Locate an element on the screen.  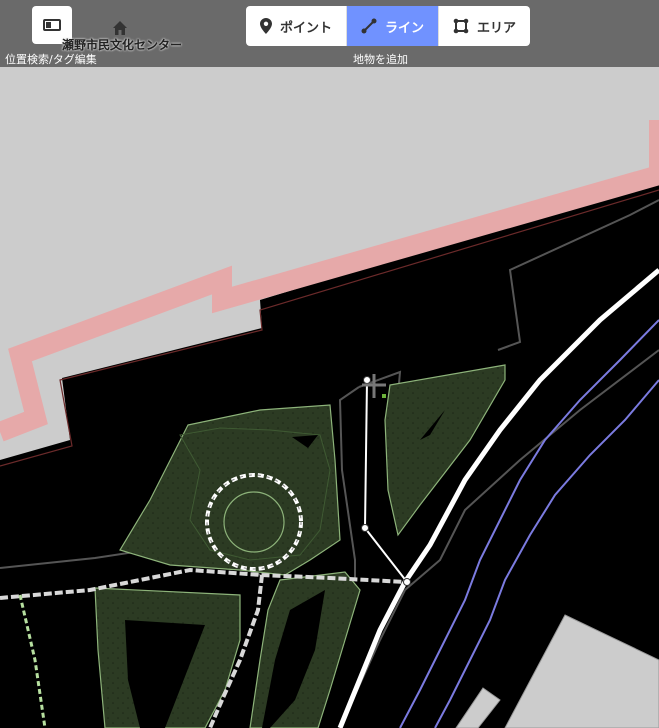
roundabout-center is located at coordinates (254, 522).